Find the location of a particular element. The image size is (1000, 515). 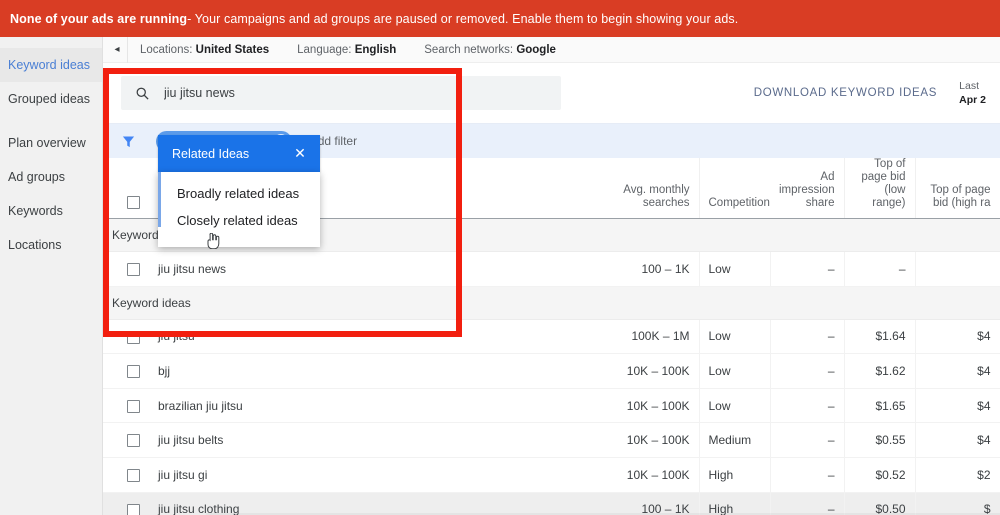

cell-keyword: brazilian jiu jitsu is located at coordinates (358, 406).